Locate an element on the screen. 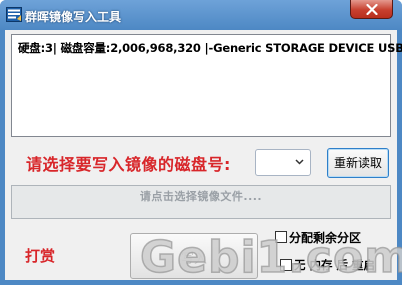 Image resolution: width=402 pixels, height=285 pixels. disk-number-dropdown is located at coordinates (283, 162).